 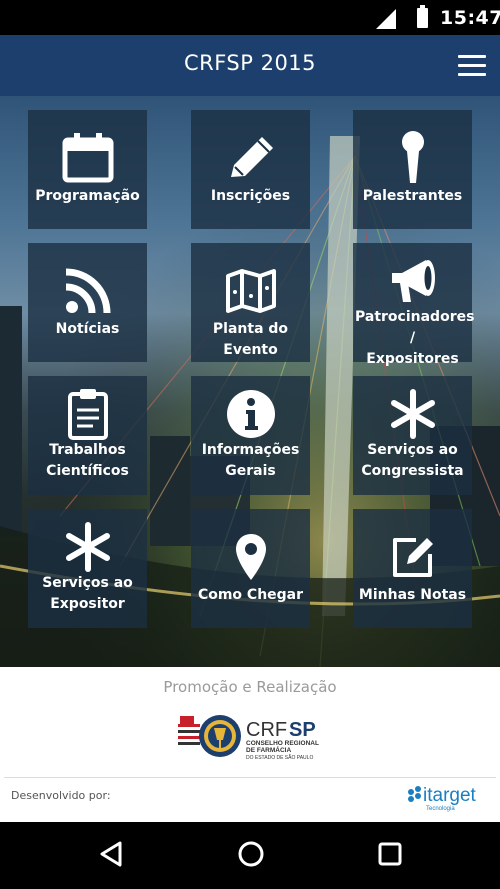 What do you see at coordinates (111, 854) in the screenshot?
I see `back-icon` at bounding box center [111, 854].